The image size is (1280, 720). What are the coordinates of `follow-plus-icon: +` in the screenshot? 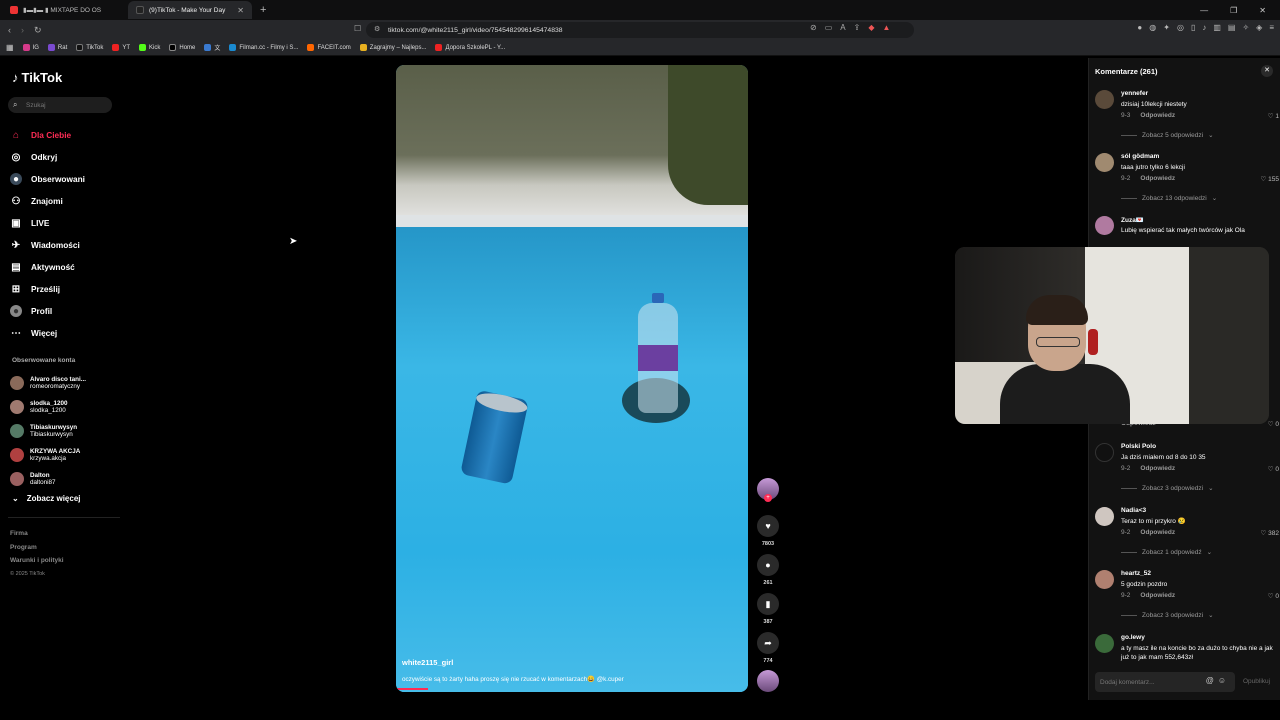 It's located at (768, 498).